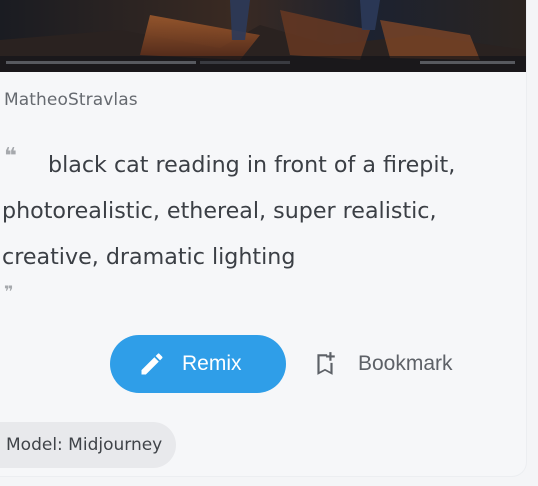  Describe the element at coordinates (212, 363) in the screenshot. I see `remix-label: Remix` at that location.